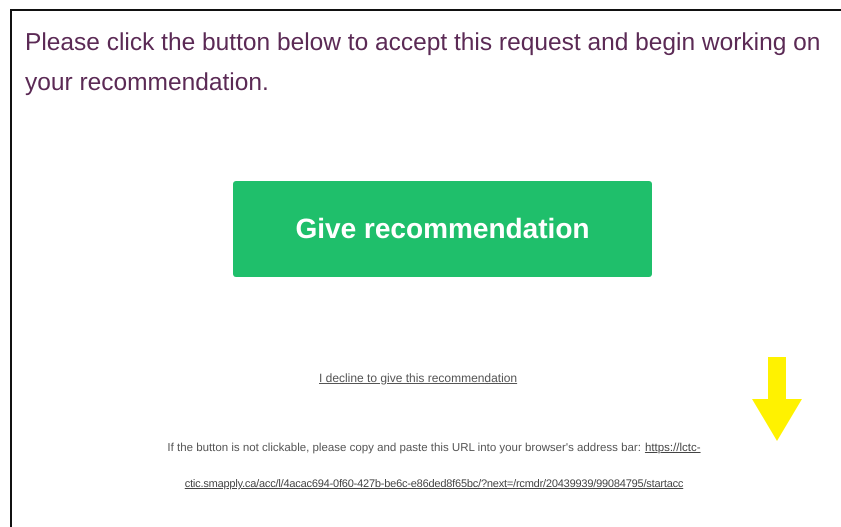 Image resolution: width=841 pixels, height=527 pixels. I want to click on fallback-text: If the button is not clickable, please copy and paste this URL into your browser's address bar:, so click(404, 448).